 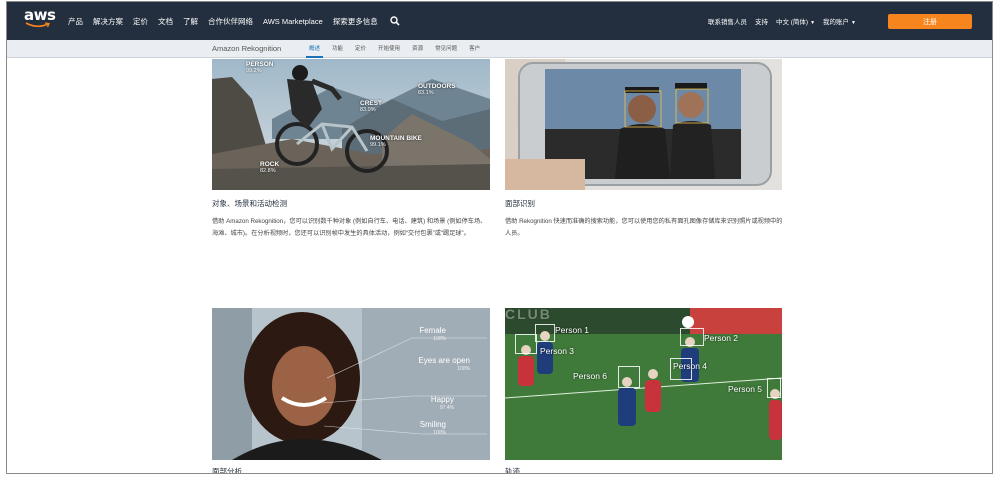 I want to click on nav-support: 支持, so click(x=761, y=21).